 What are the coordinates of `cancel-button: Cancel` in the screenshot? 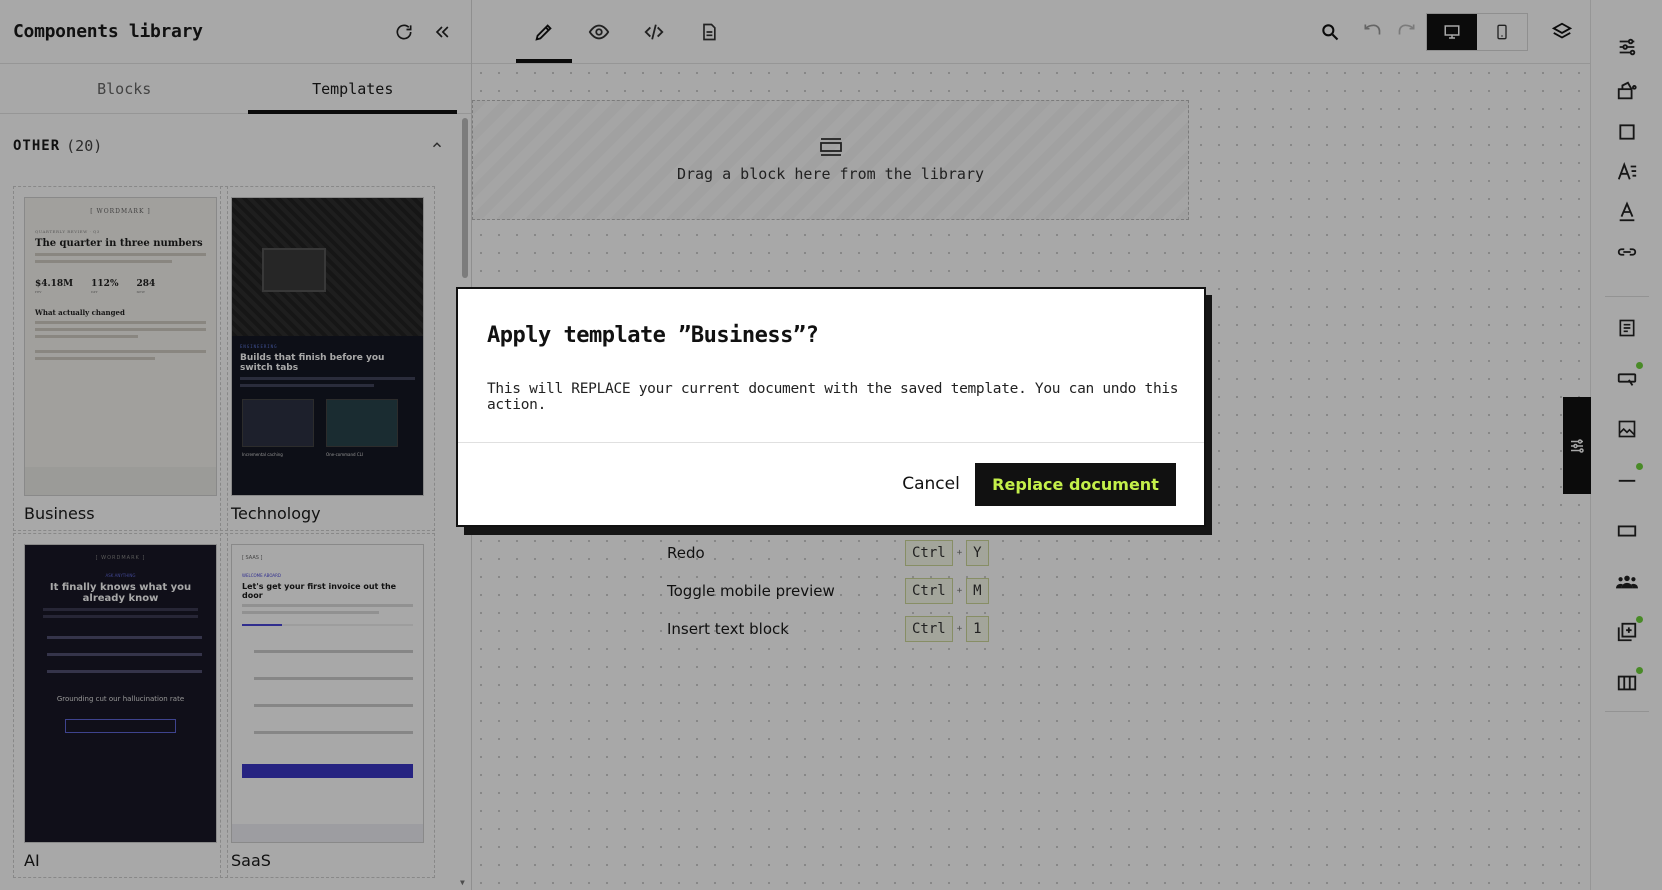 It's located at (931, 484).